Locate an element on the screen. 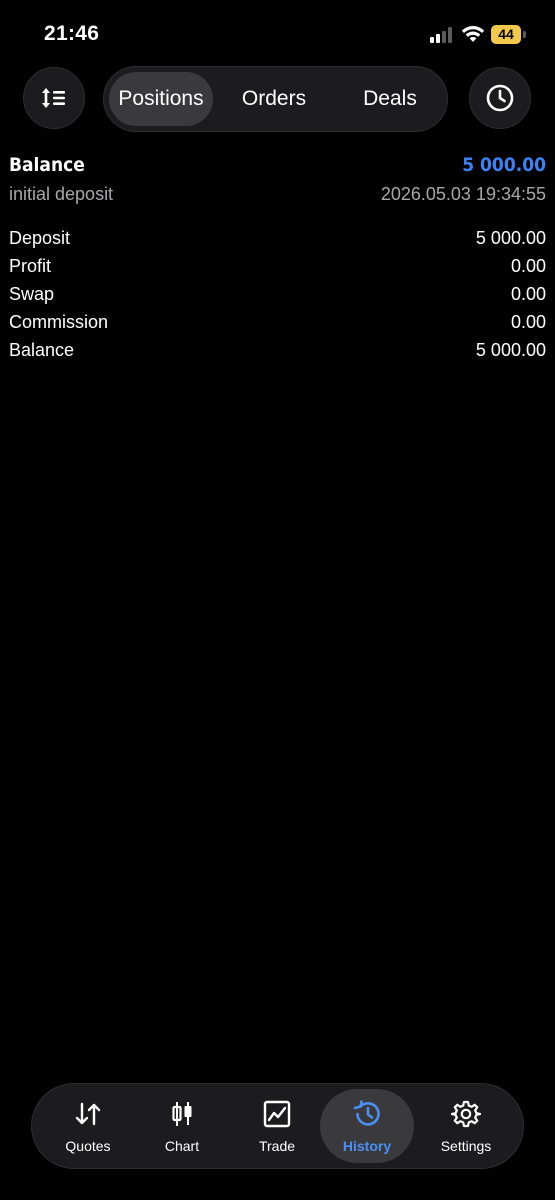 The image size is (555, 1200). balance-entry-header: Balance 5 000.00 is located at coordinates (277, 167).